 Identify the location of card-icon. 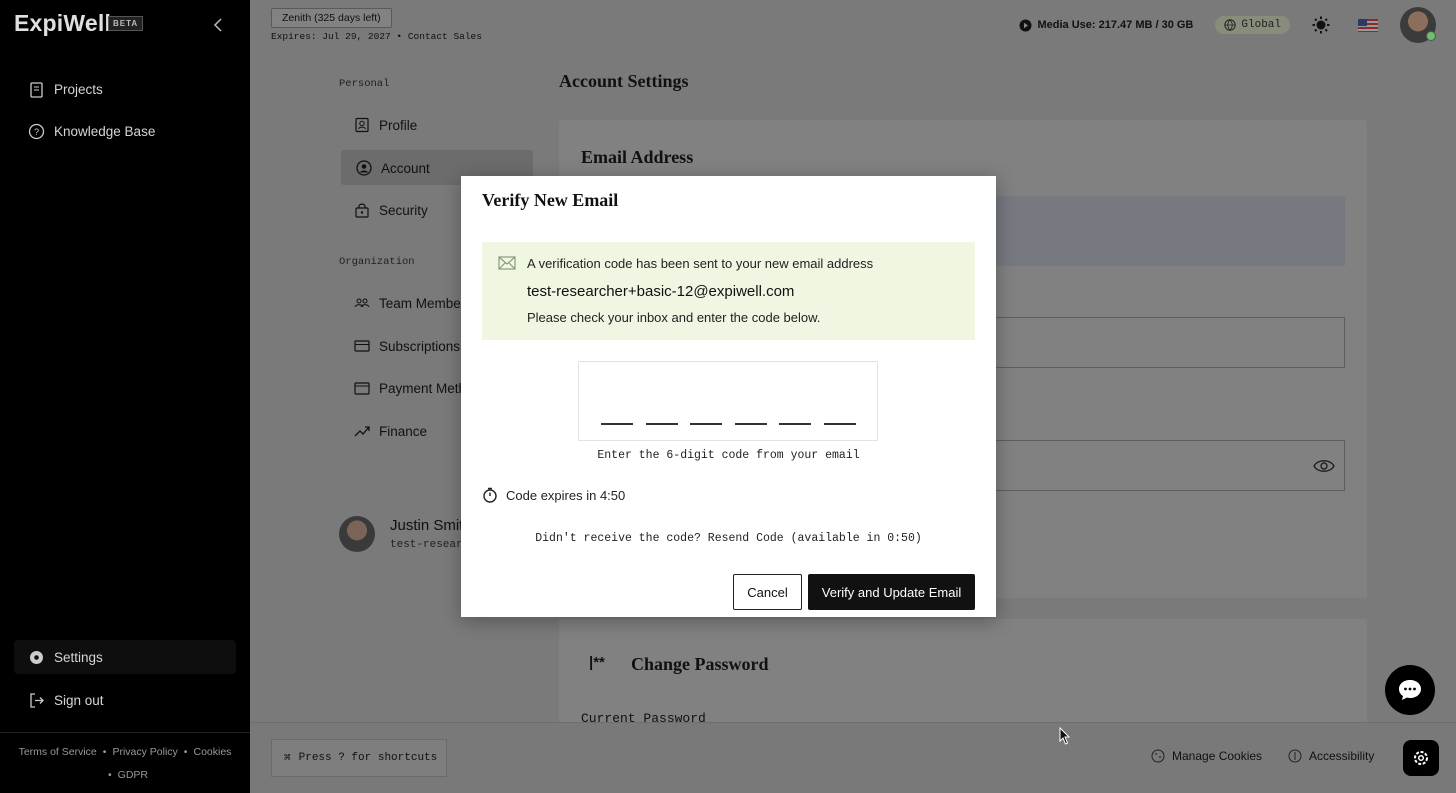
(362, 346).